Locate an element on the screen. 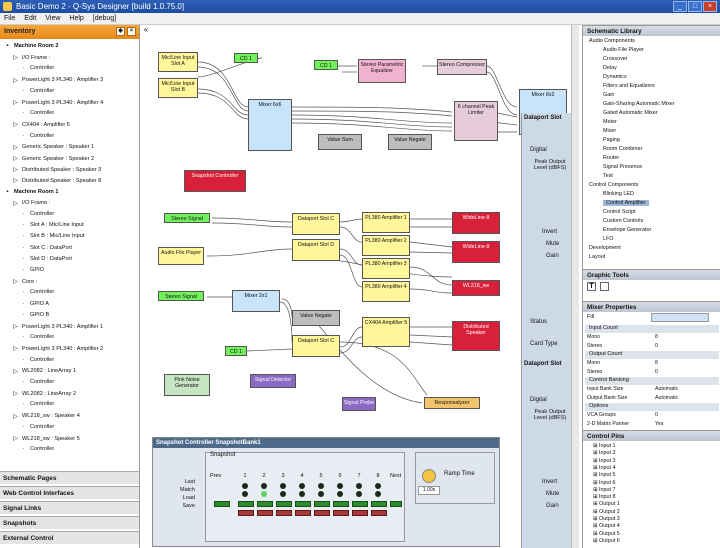  ramp-knob is located at coordinates (429, 476).